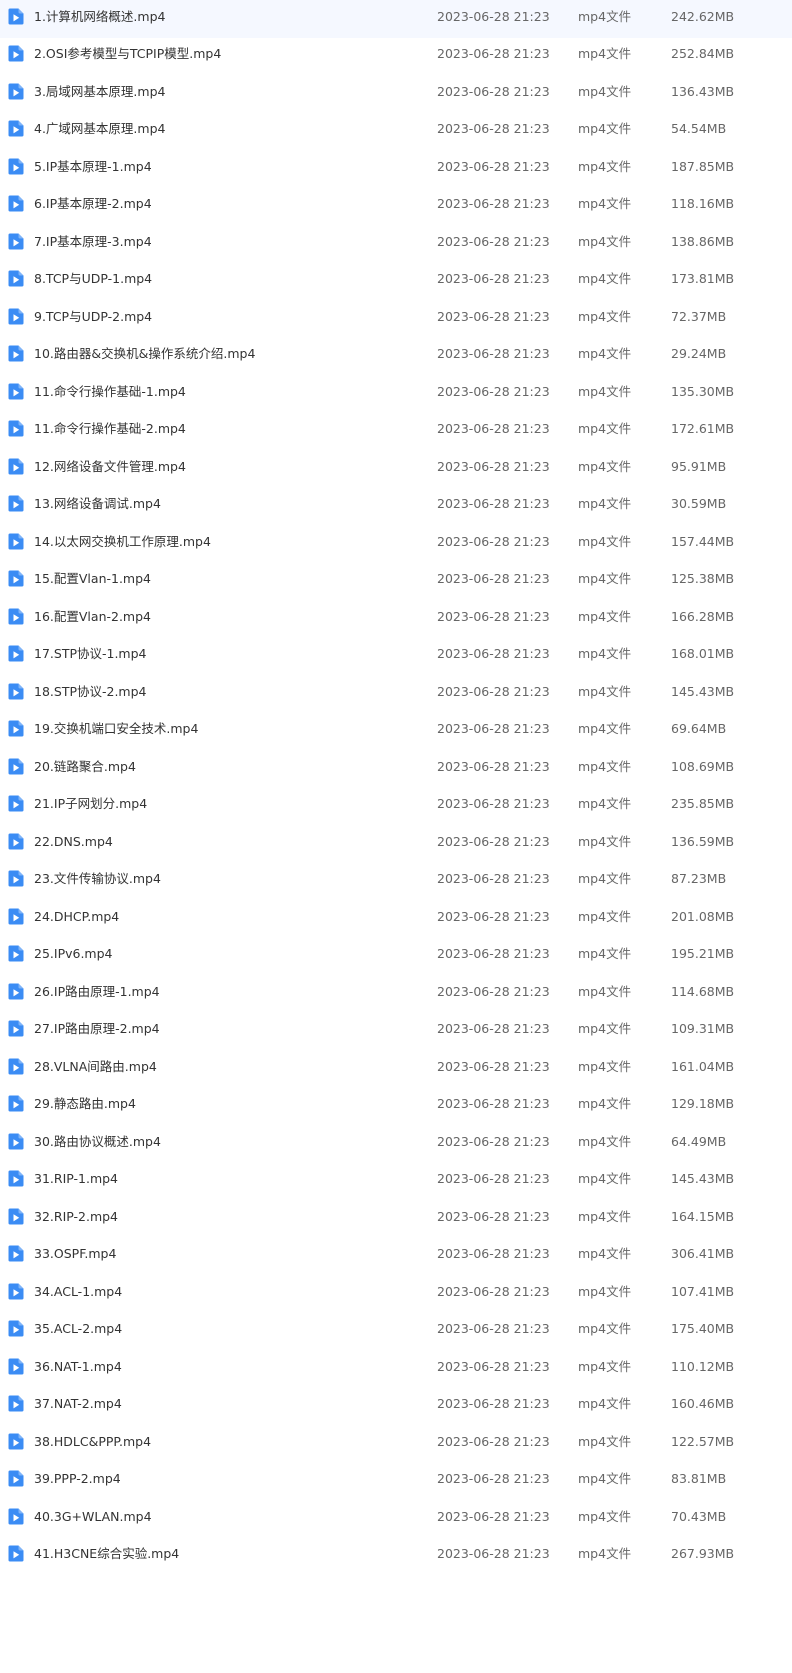 The height and width of the screenshot is (1673, 792). What do you see at coordinates (92, 616) in the screenshot?
I see `file-name: 16.配置Vlan-2.mp4` at bounding box center [92, 616].